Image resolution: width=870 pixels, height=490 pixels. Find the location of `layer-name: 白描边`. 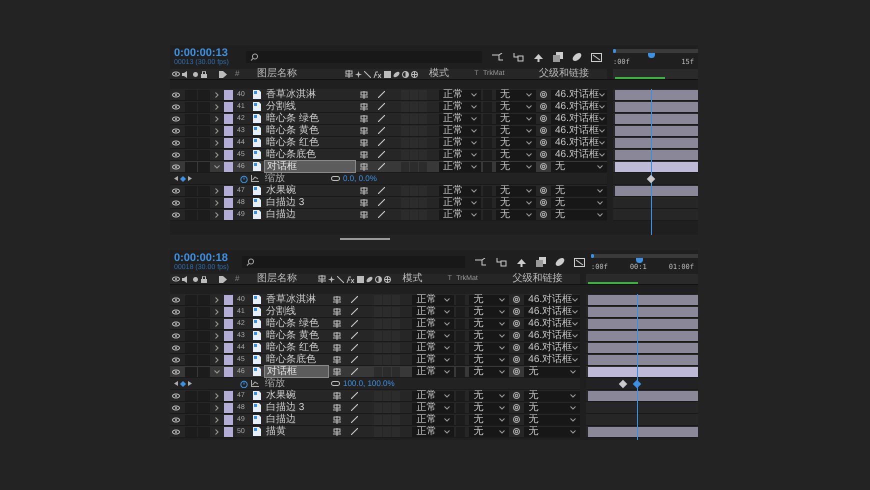

layer-name: 白描边 is located at coordinates (297, 419).